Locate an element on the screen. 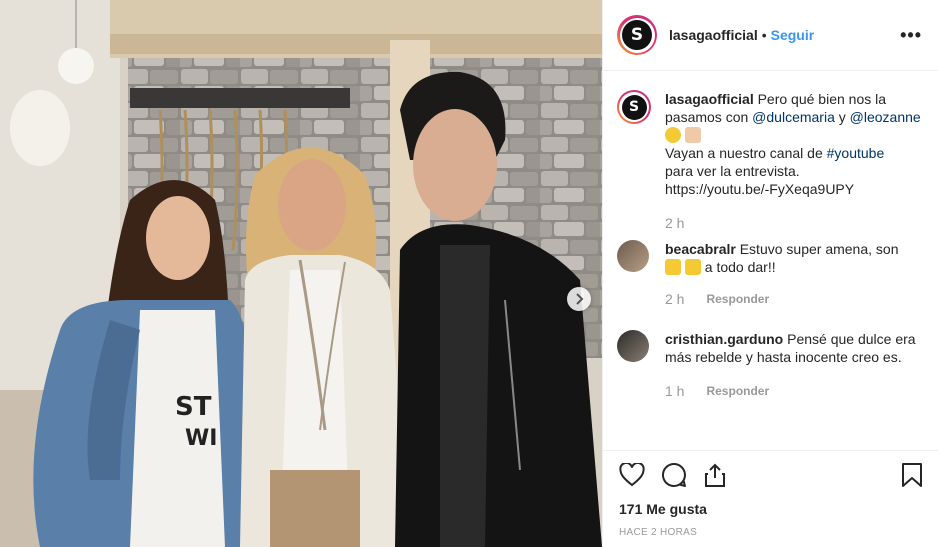 The image size is (938, 547). caption-text: y is located at coordinates (842, 117).